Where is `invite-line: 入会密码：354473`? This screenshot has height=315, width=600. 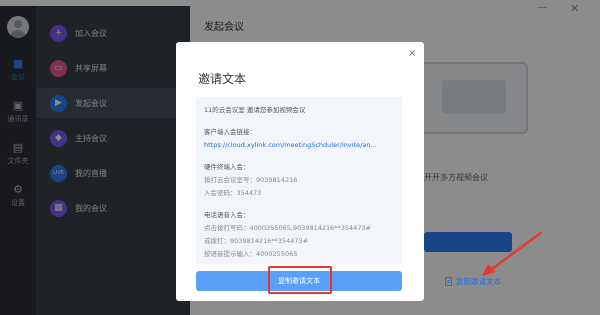
invite-line: 入会密码：354473 is located at coordinates (233, 193).